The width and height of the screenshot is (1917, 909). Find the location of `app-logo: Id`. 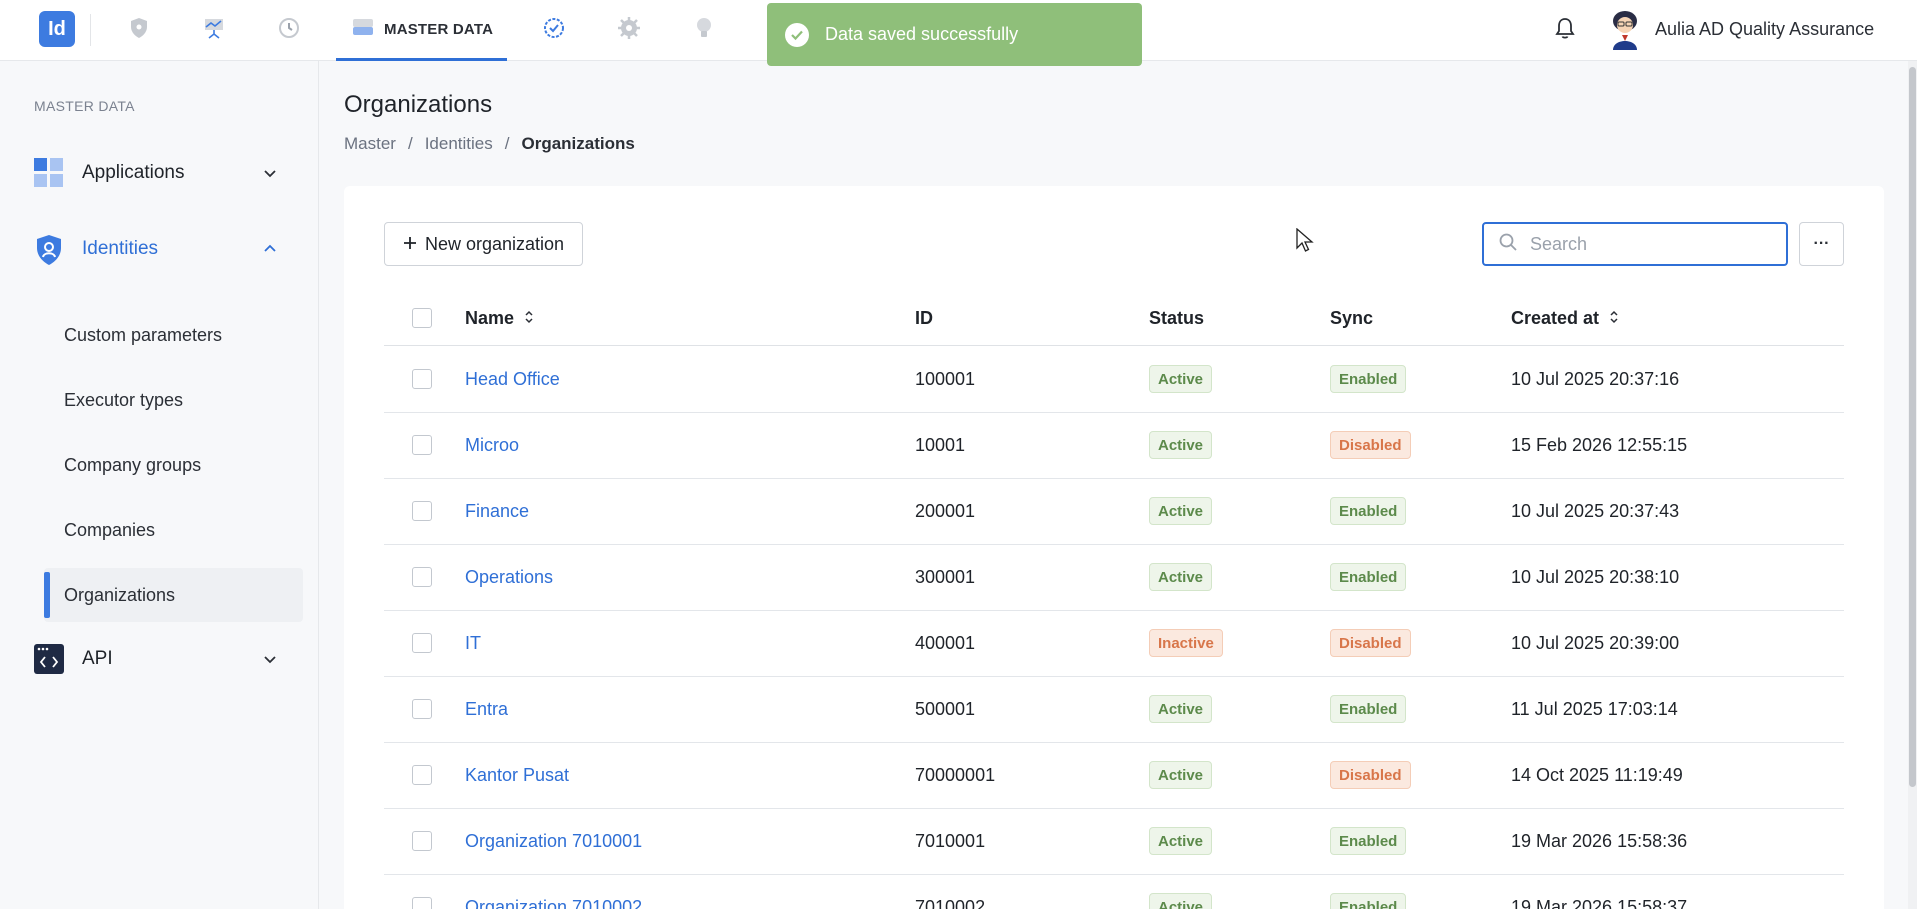

app-logo: Id is located at coordinates (57, 29).